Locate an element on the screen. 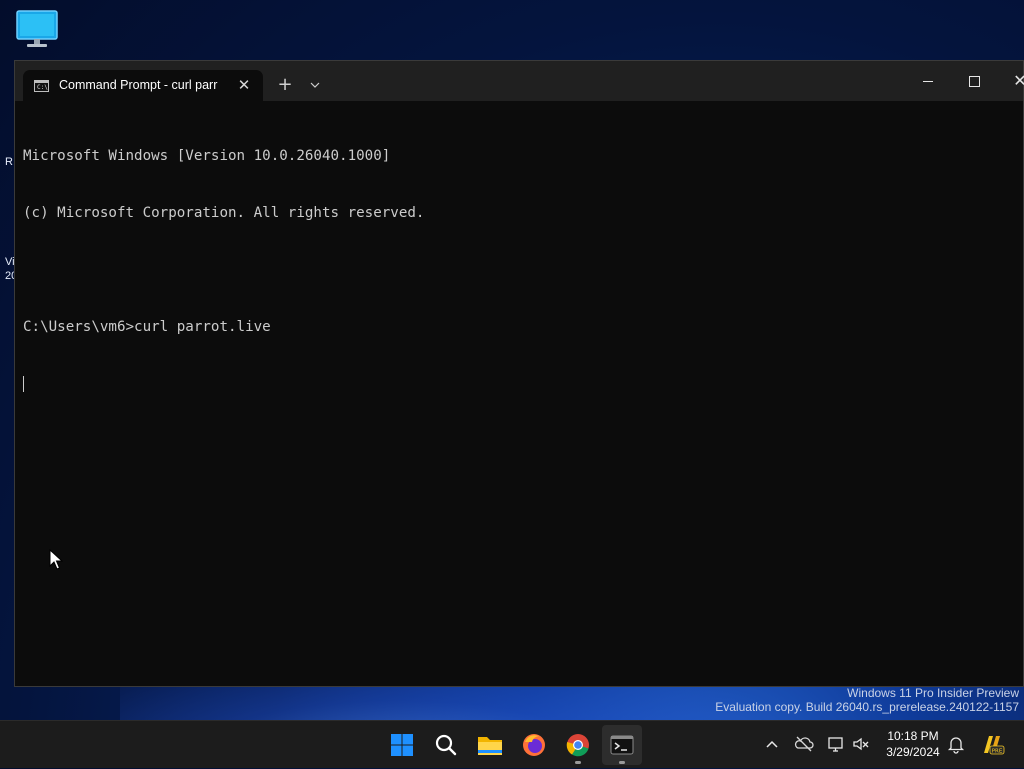 This screenshot has height=769, width=1024. maximize-icon is located at coordinates (974, 81).